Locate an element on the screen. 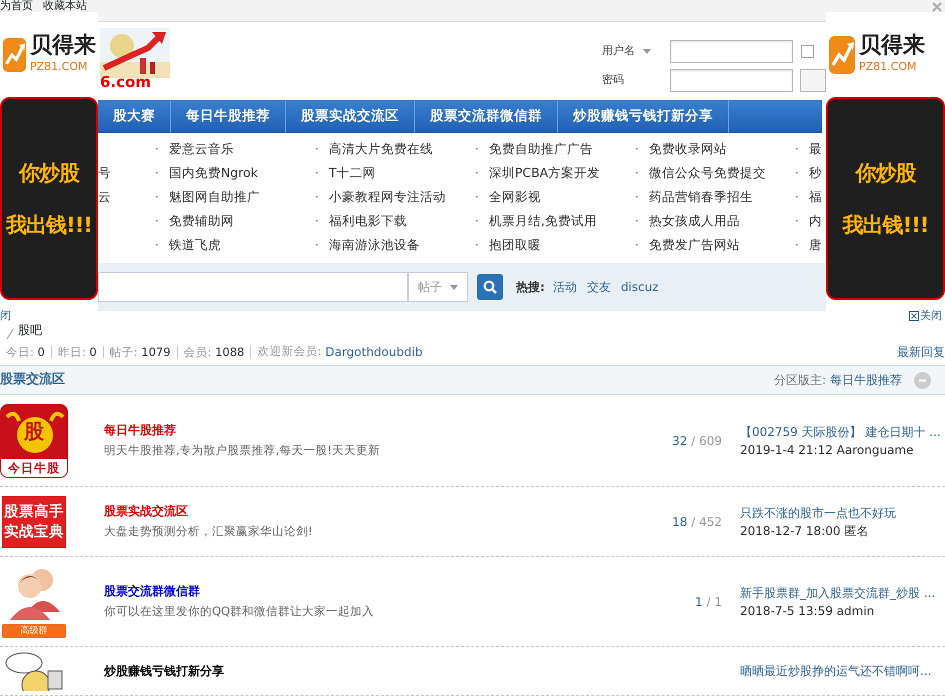  last-post-meta: 2019-1-4 21:12 Aaronguame is located at coordinates (827, 450).